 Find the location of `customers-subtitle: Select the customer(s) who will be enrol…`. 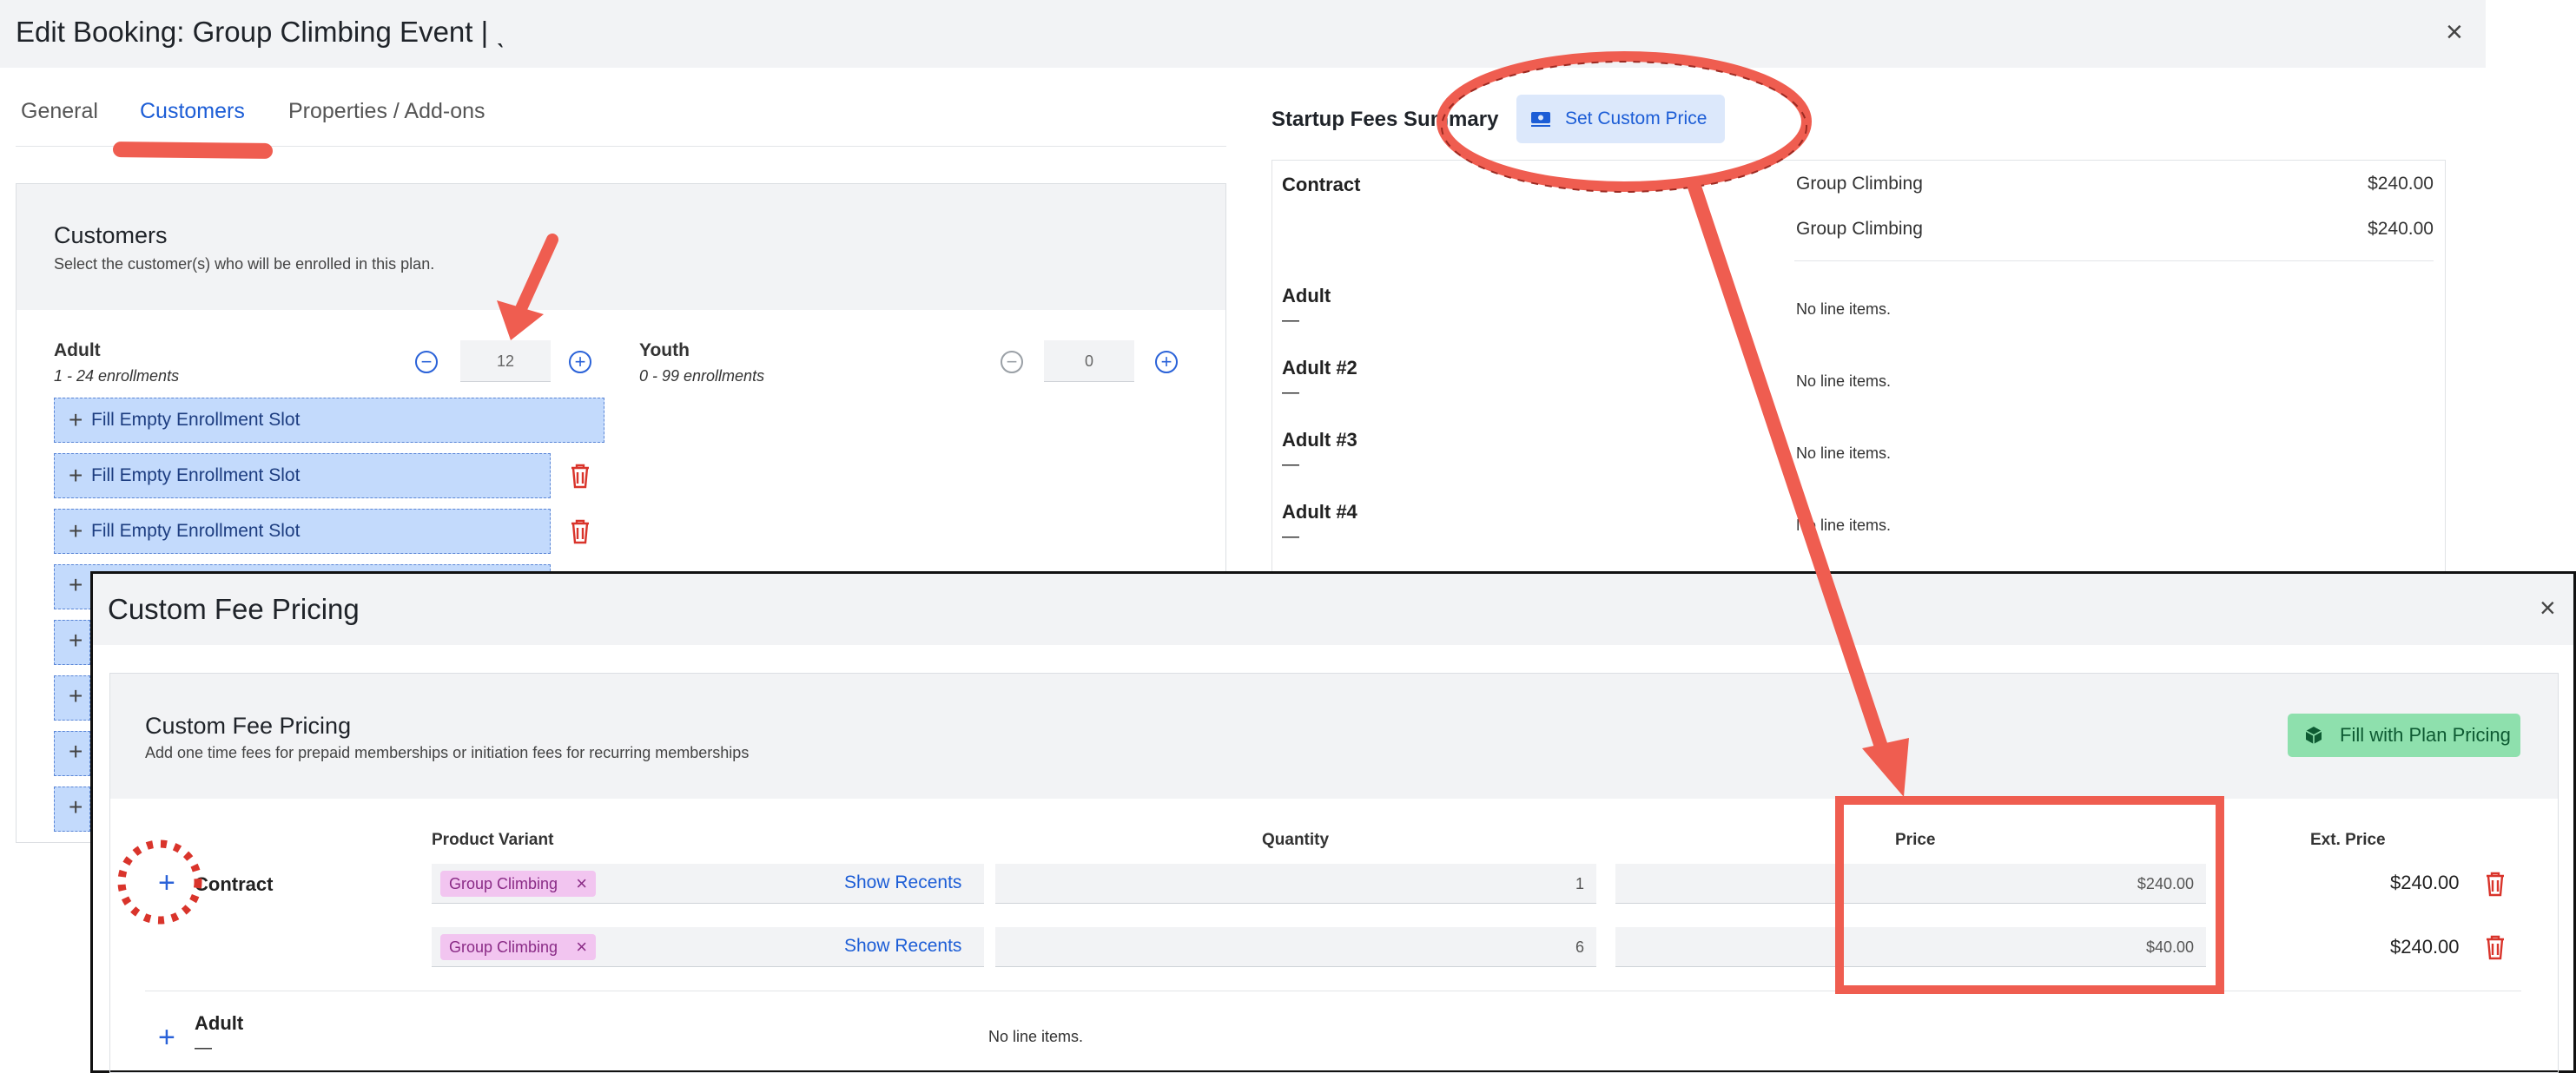

customers-subtitle: Select the customer(s) who will be enrol… is located at coordinates (244, 264).